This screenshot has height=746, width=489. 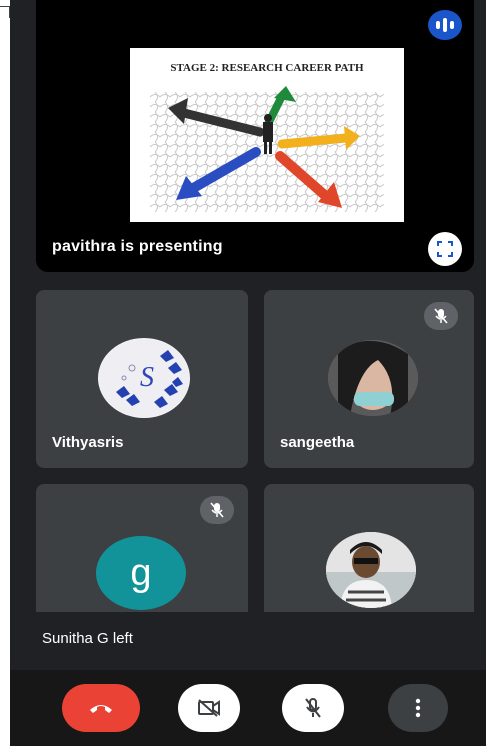 I want to click on shared-slide: STAGE 2: RESEARCH CAREER PATH, so click(x=267, y=135).